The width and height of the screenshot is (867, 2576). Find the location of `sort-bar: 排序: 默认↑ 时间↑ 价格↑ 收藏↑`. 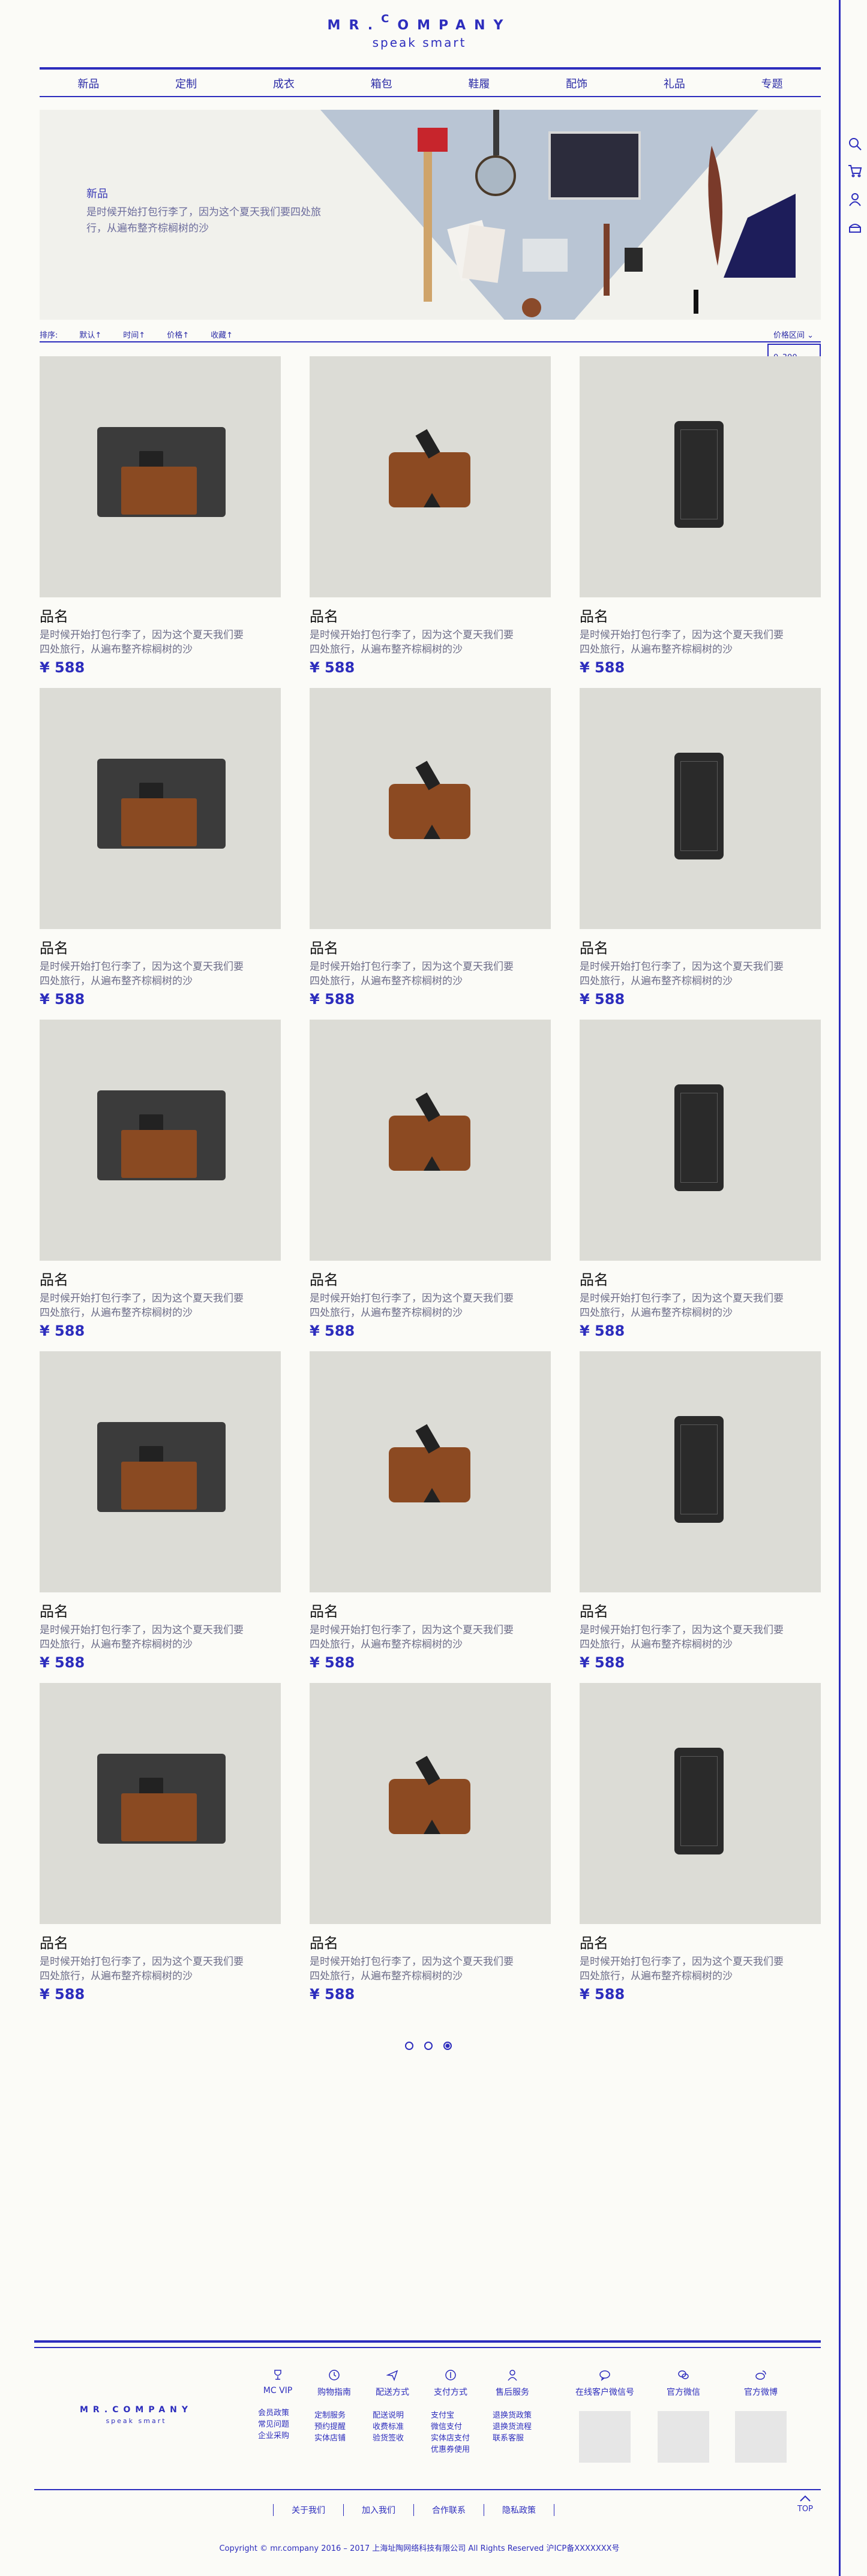

sort-bar: 排序: 默认↑ 时间↑ 价格↑ 收藏↑ is located at coordinates (136, 335).